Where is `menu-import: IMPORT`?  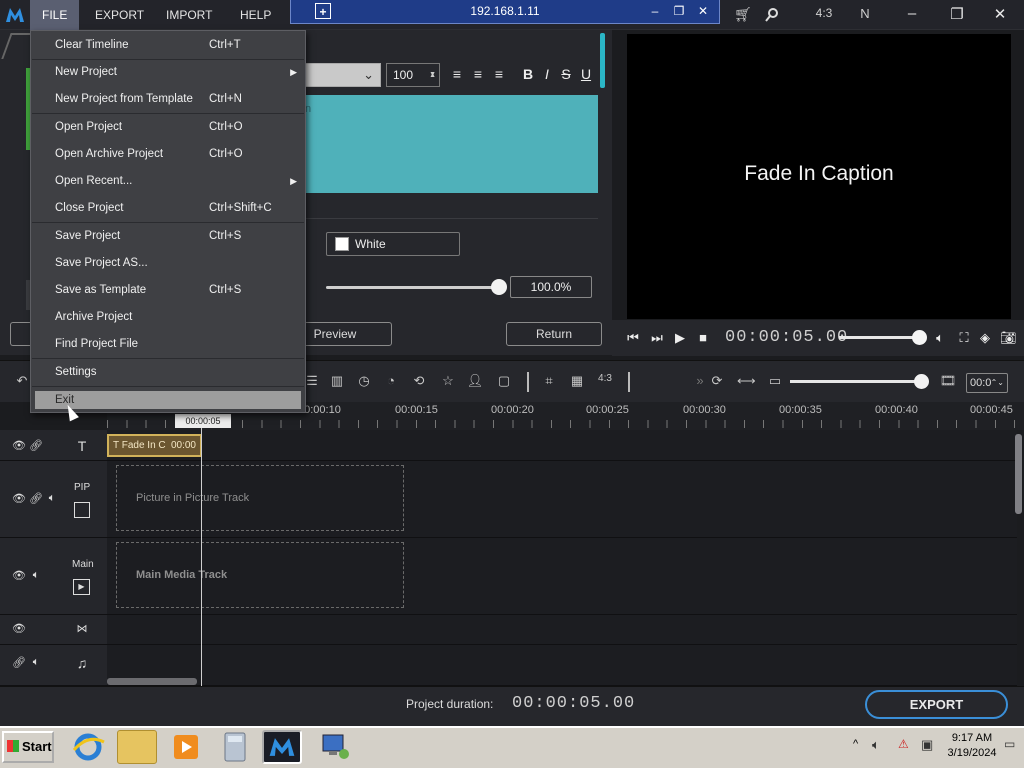
menu-import: IMPORT is located at coordinates (189, 15).